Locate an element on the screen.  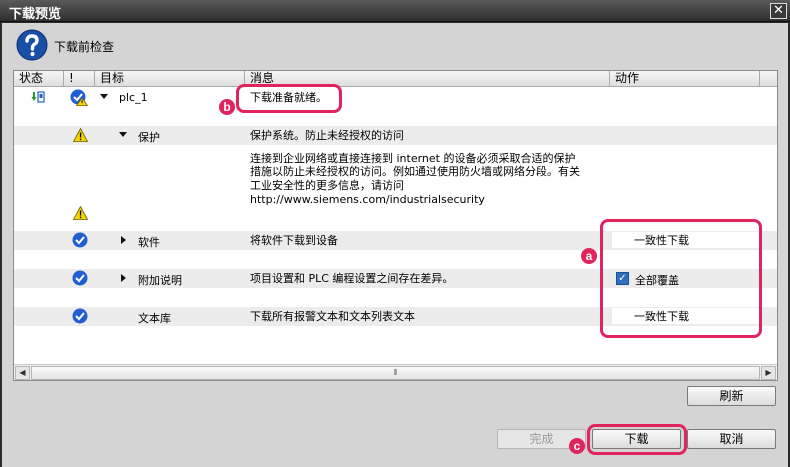
highlight-box-a is located at coordinates (681, 278).